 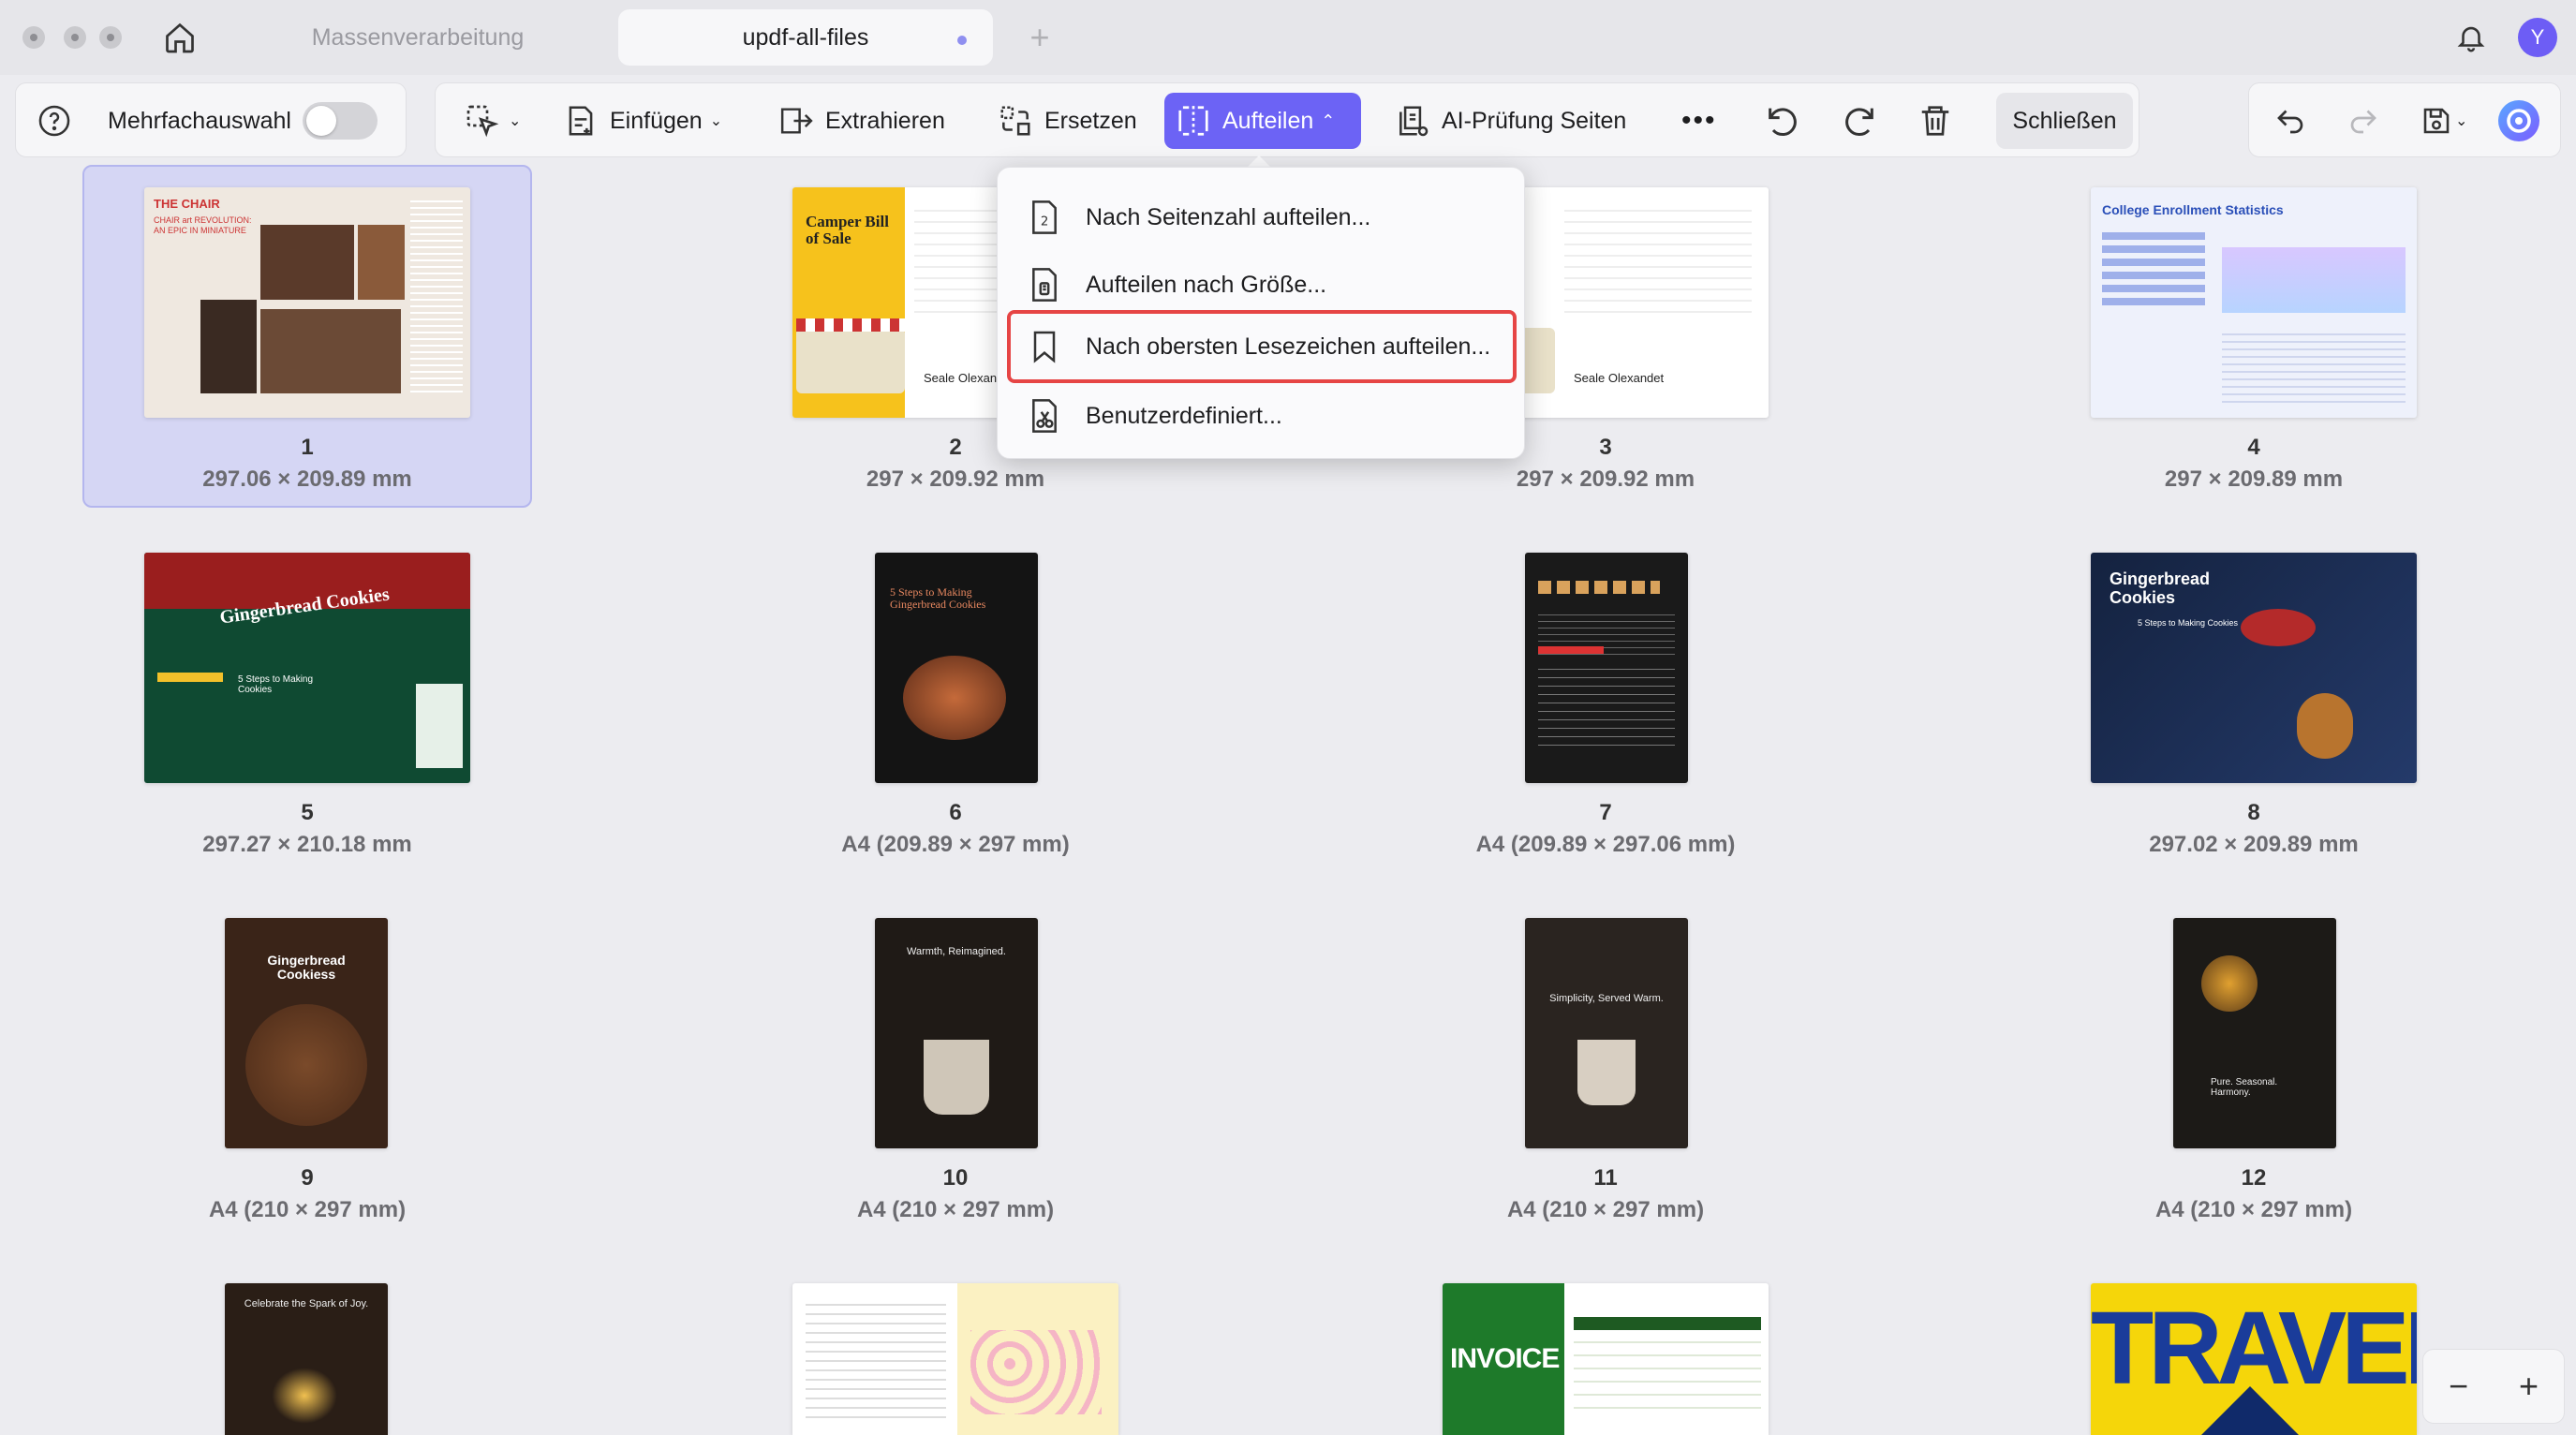 I want to click on redo-icon, so click(x=2364, y=121).